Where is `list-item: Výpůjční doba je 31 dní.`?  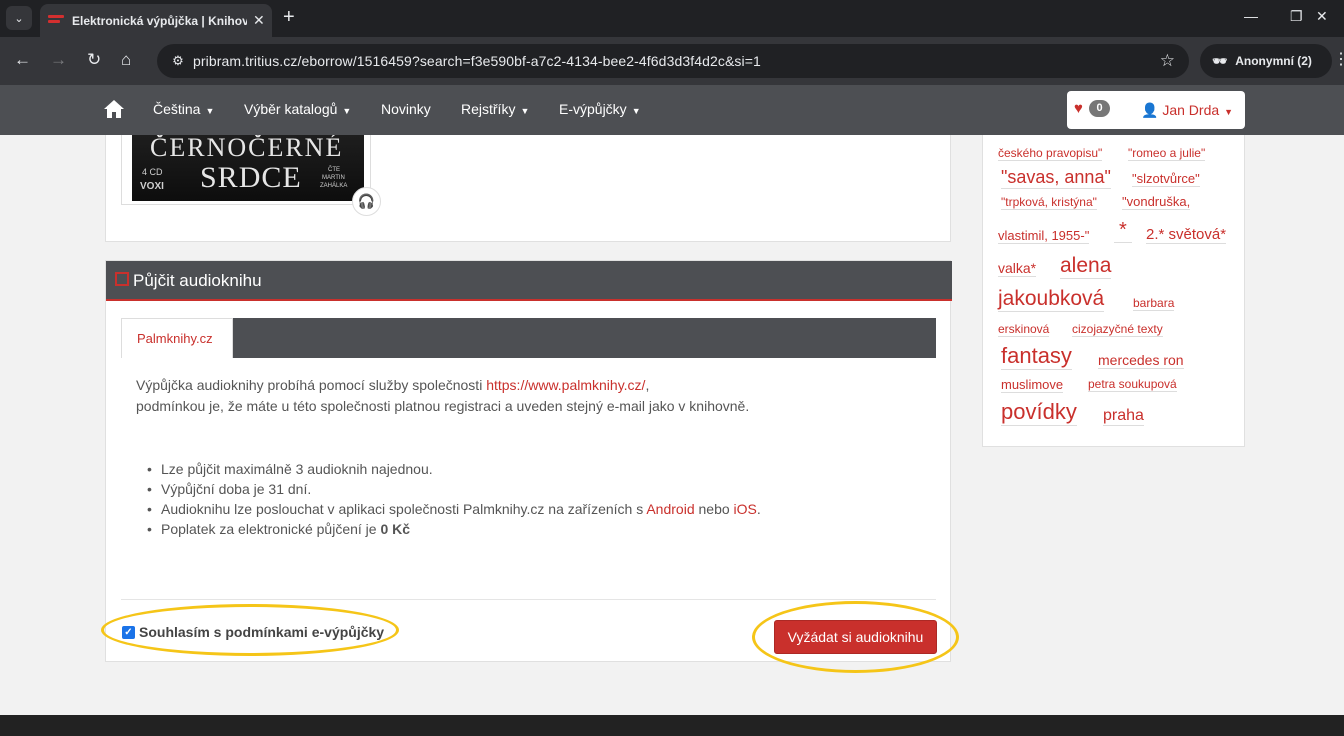
list-item: Výpůjční doba je 31 dní. is located at coordinates (454, 489).